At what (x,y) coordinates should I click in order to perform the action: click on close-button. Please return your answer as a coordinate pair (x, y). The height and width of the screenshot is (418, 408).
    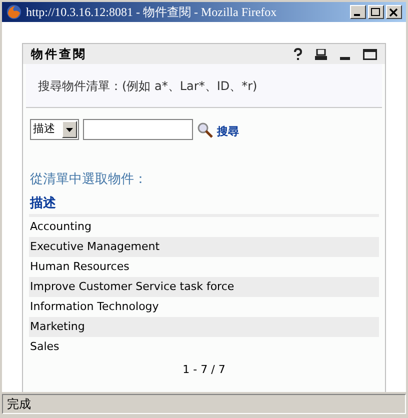
    Looking at the image, I should click on (394, 12).